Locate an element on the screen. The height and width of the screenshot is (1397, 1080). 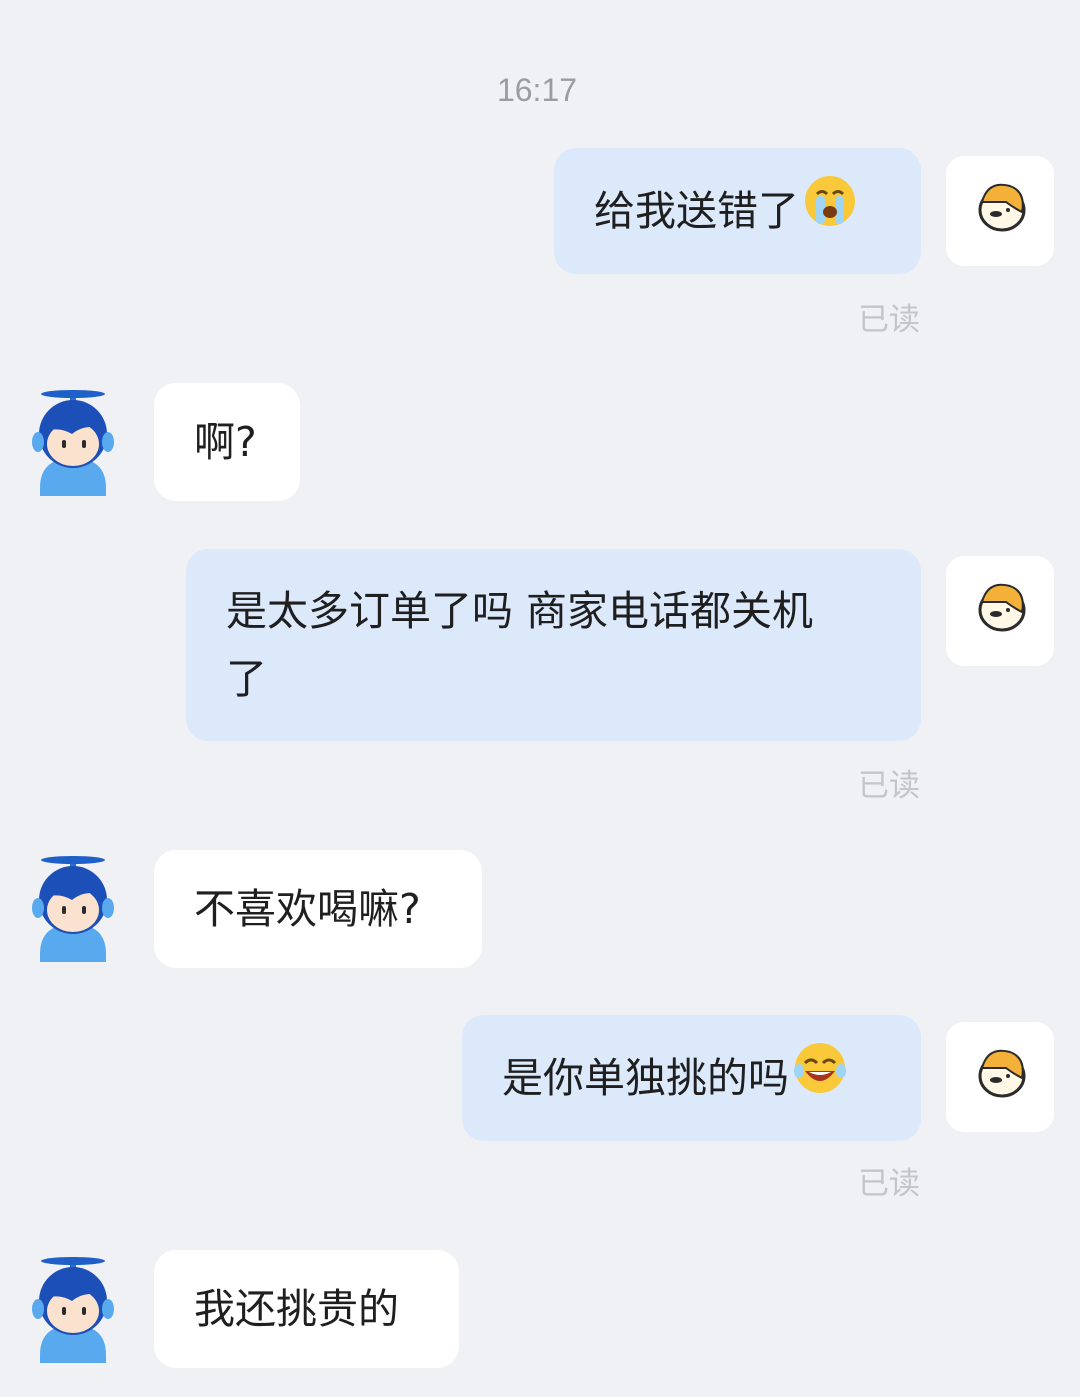
message-text: 是你单独挑的吗 is located at coordinates (645, 1078).